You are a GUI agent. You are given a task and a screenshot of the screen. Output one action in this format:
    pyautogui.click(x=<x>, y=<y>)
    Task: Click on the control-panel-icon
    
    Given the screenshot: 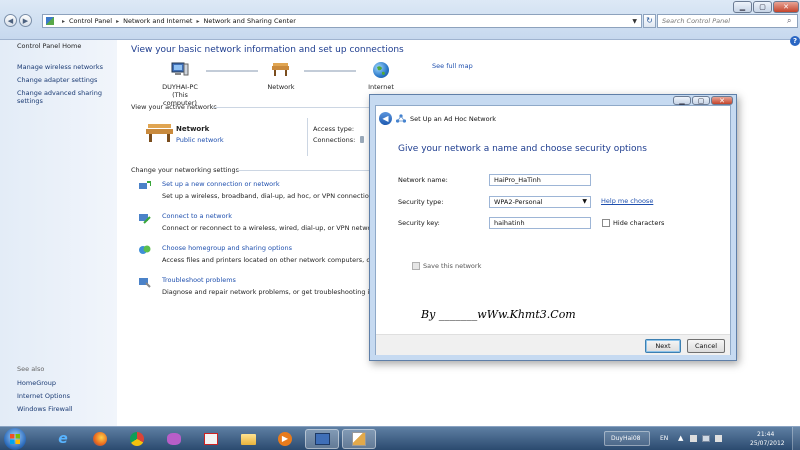 What is the action you would take?
    pyautogui.click(x=50, y=21)
    